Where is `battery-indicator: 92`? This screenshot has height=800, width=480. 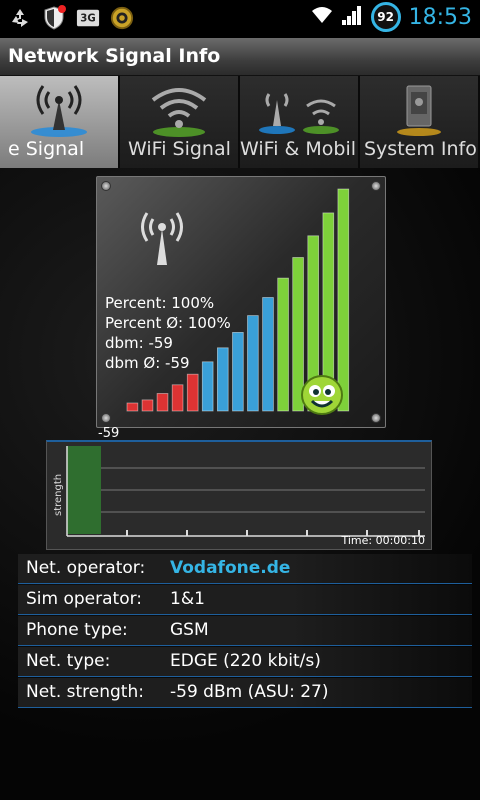 battery-indicator: 92 is located at coordinates (385, 17).